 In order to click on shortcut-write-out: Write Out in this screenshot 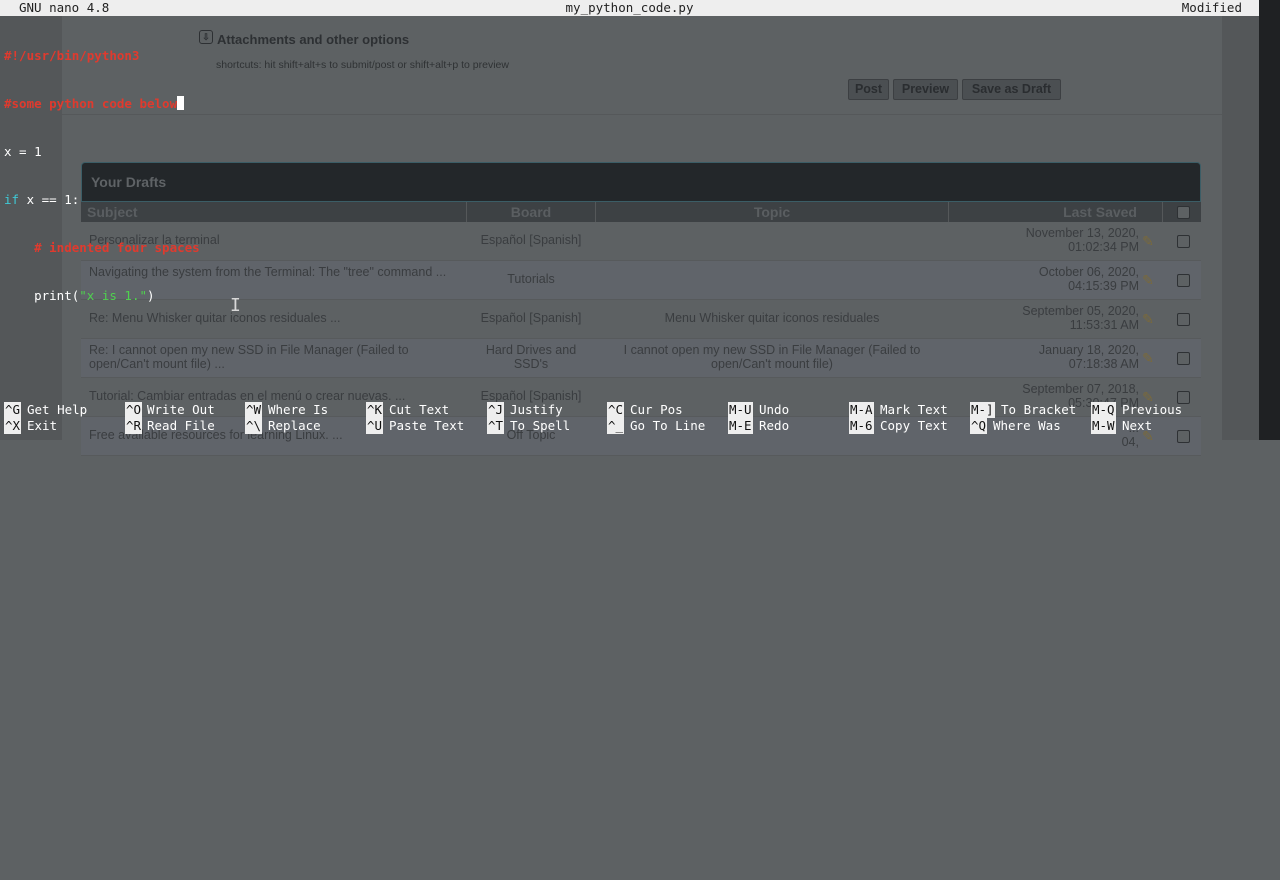, I will do `click(181, 410)`.